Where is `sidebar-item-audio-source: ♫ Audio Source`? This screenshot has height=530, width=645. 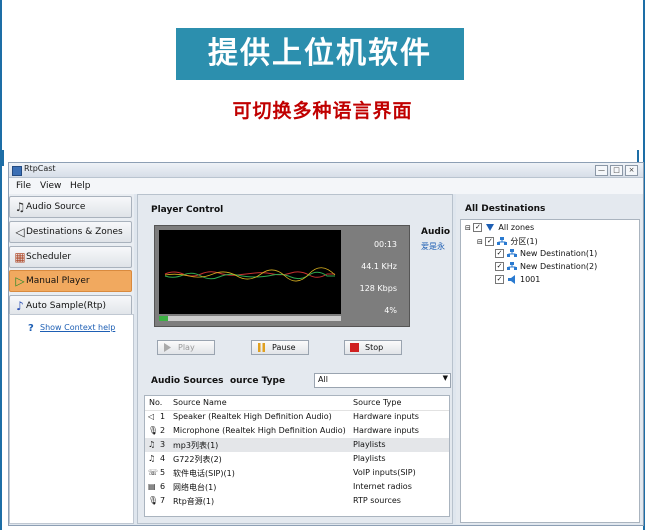 sidebar-item-audio-source: ♫ Audio Source is located at coordinates (70, 207).